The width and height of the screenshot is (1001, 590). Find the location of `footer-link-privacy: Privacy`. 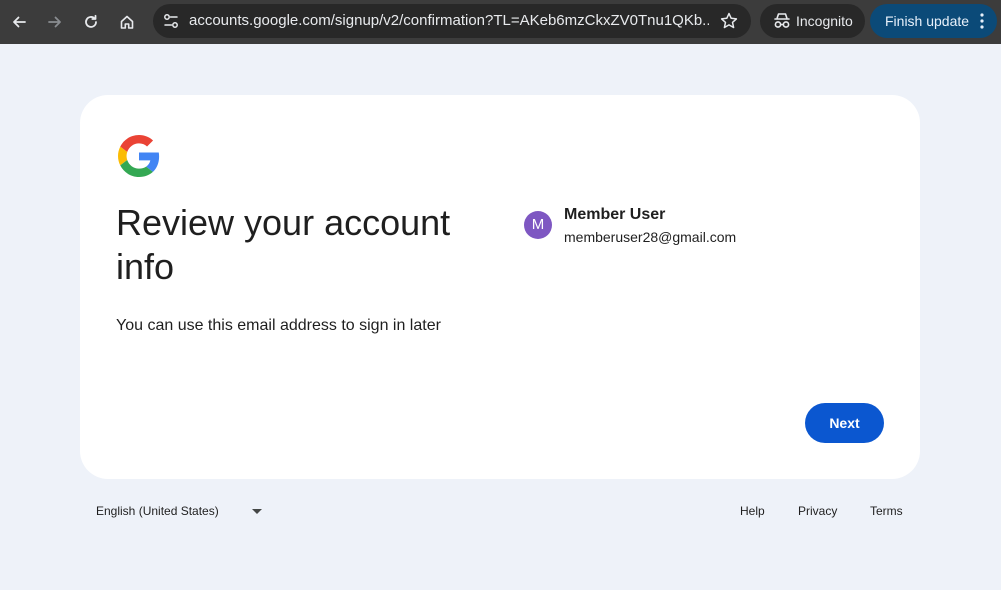

footer-link-privacy: Privacy is located at coordinates (817, 511).